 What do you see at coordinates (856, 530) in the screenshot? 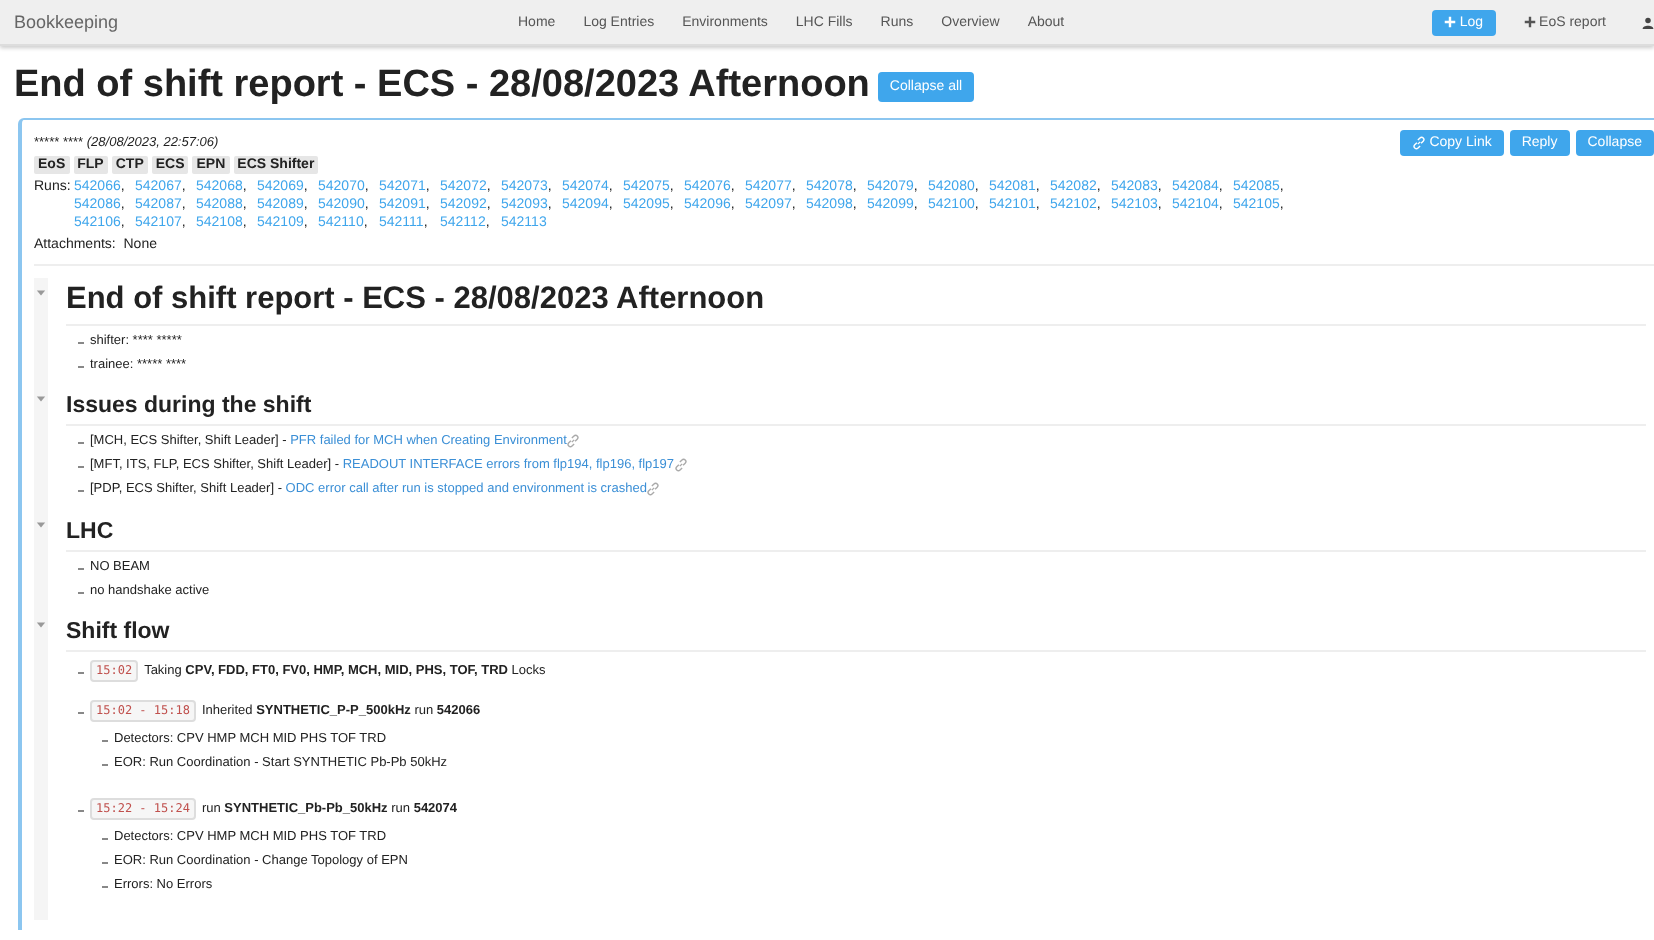
I see `section-heading: LHC` at bounding box center [856, 530].